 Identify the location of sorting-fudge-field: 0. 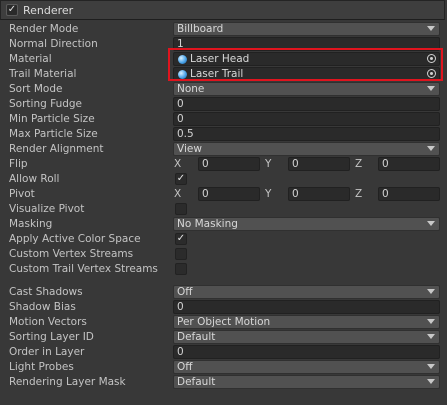
(306, 104).